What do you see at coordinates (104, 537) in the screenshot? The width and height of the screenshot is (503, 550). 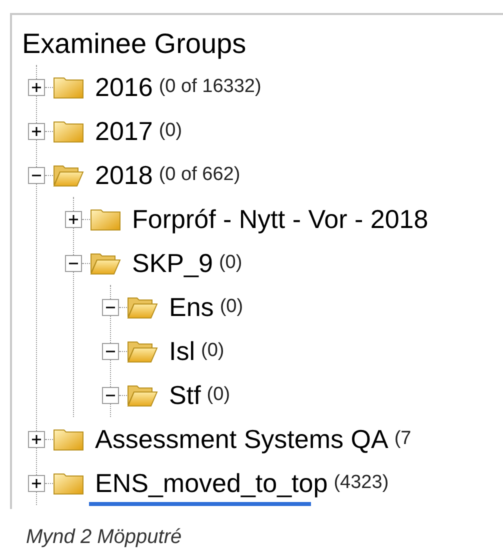 I see `caption: Mynd 2 Möpputré` at bounding box center [104, 537].